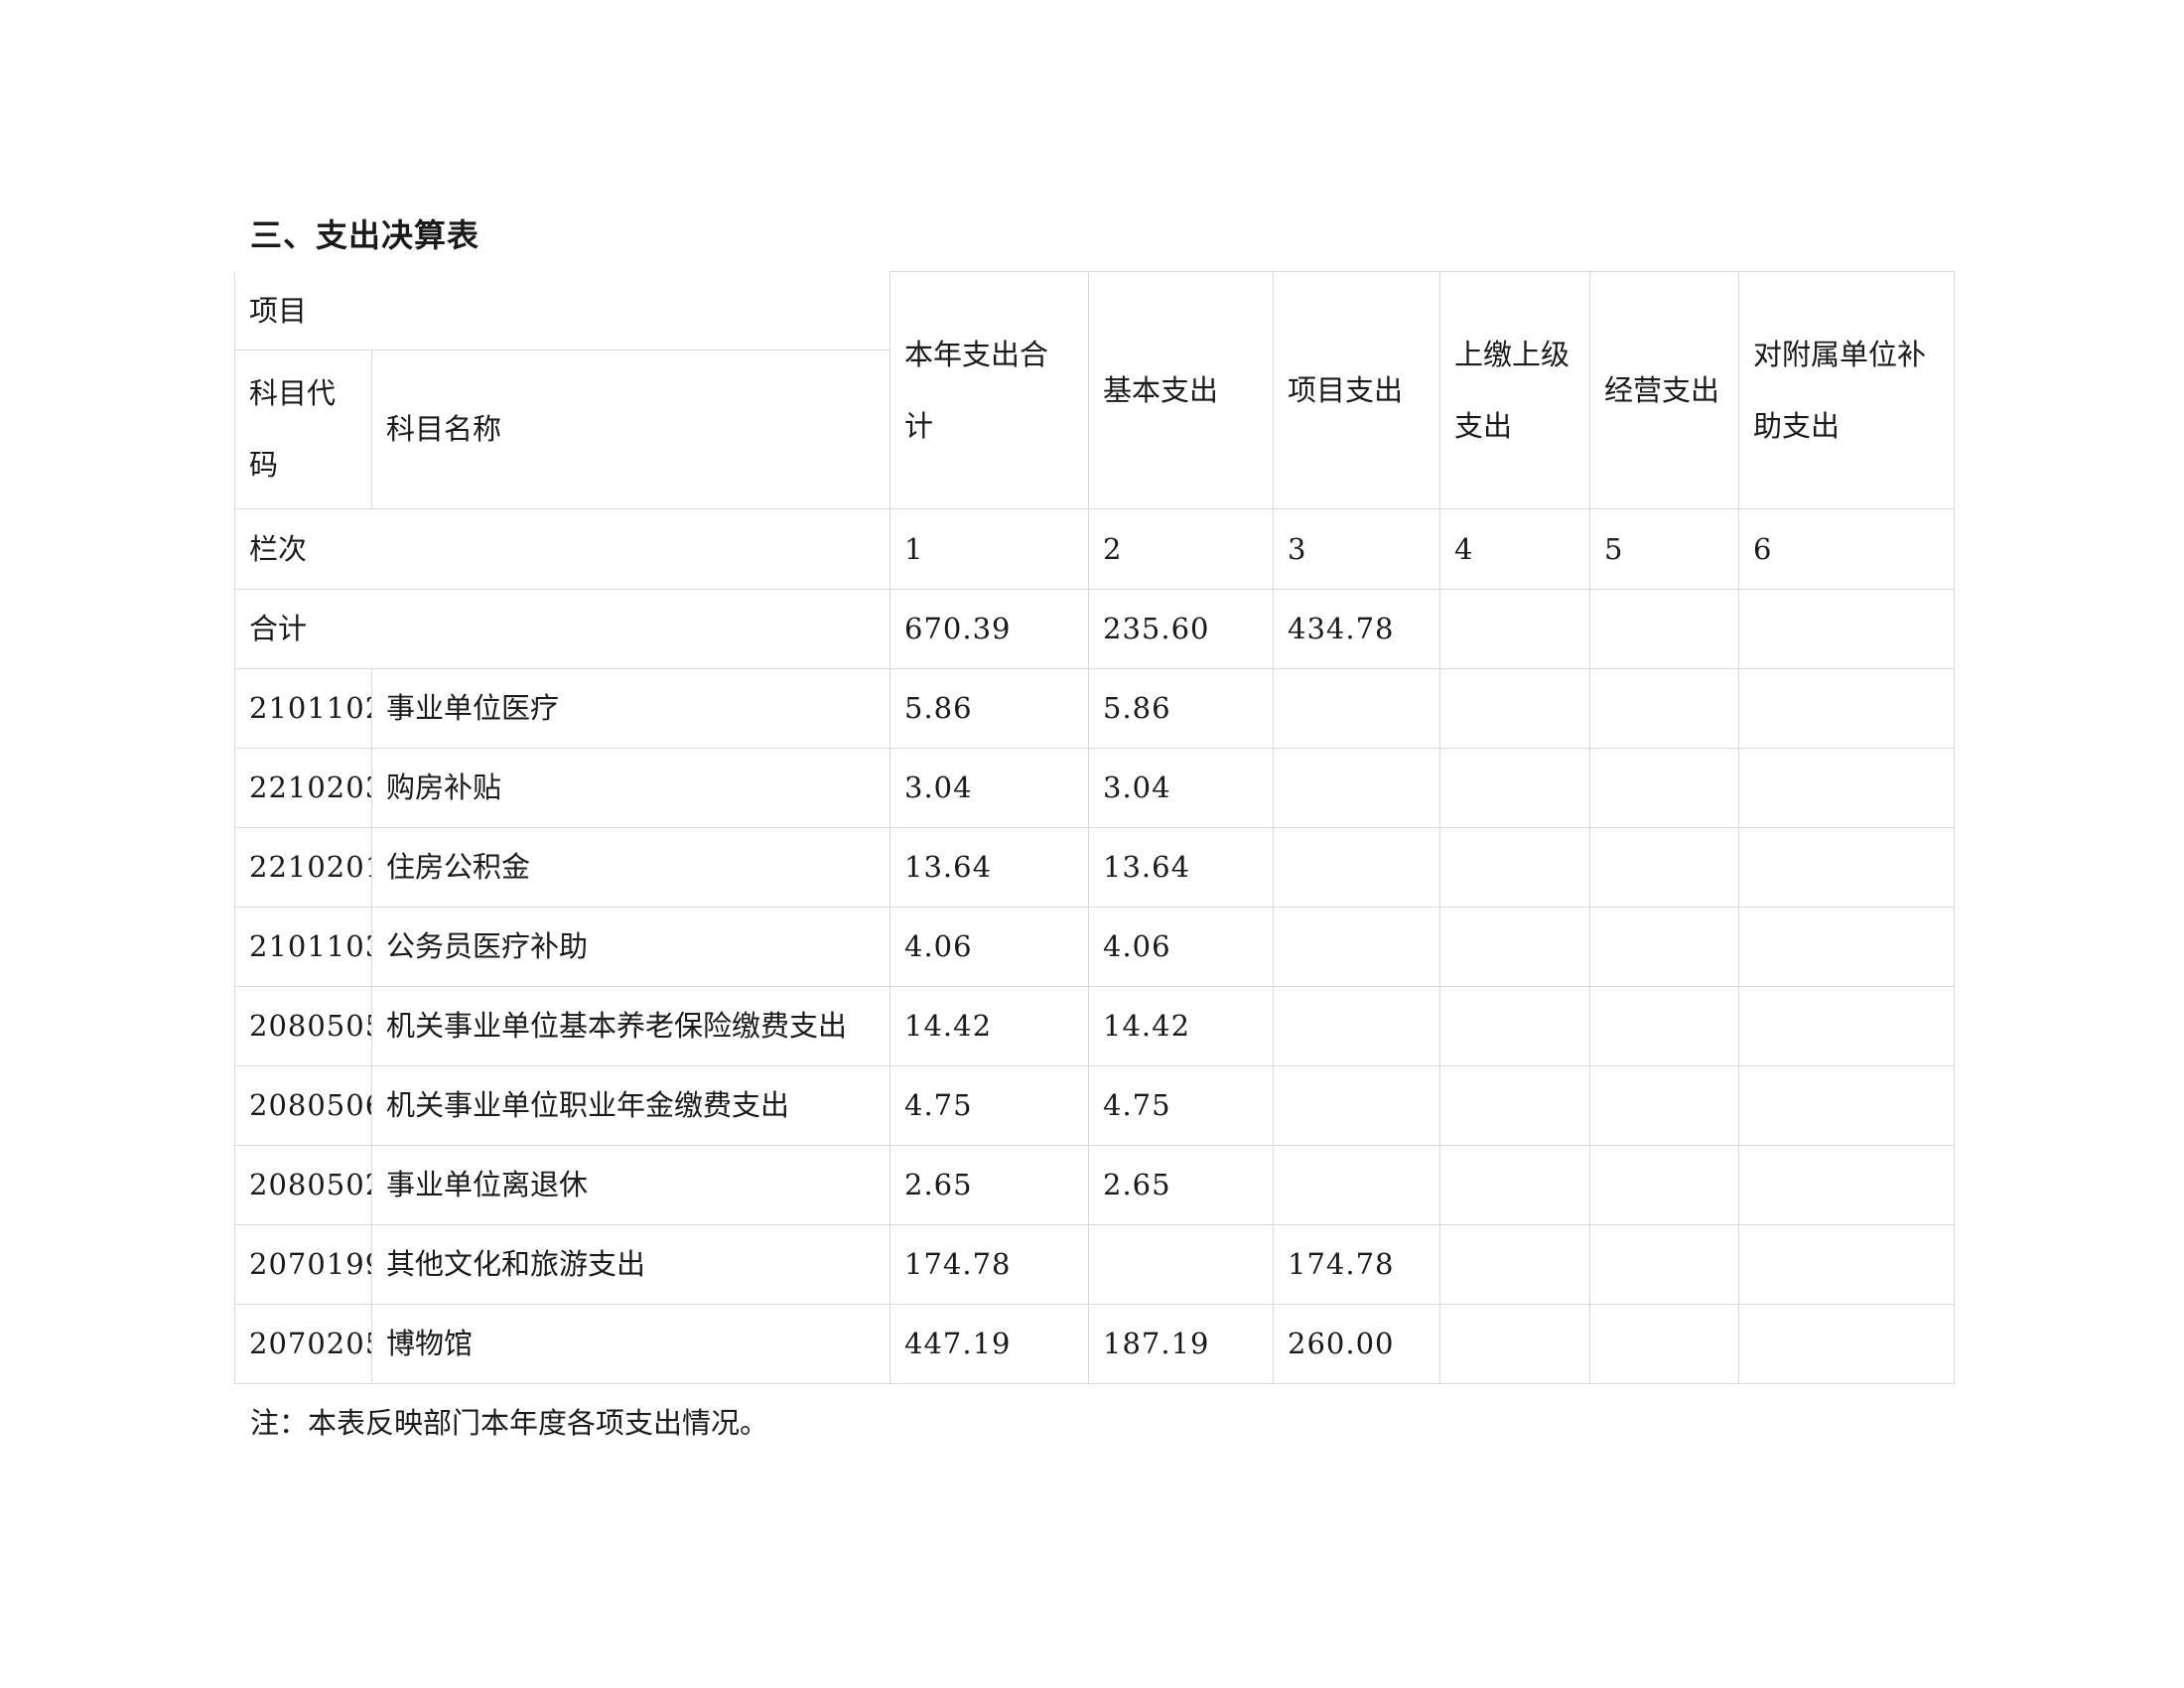 The width and height of the screenshot is (2184, 1688). I want to click on header-business: 经营支出, so click(1664, 390).